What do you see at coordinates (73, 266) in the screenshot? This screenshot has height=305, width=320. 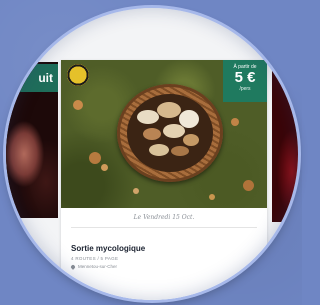 I see `map-pin-icon` at bounding box center [73, 266].